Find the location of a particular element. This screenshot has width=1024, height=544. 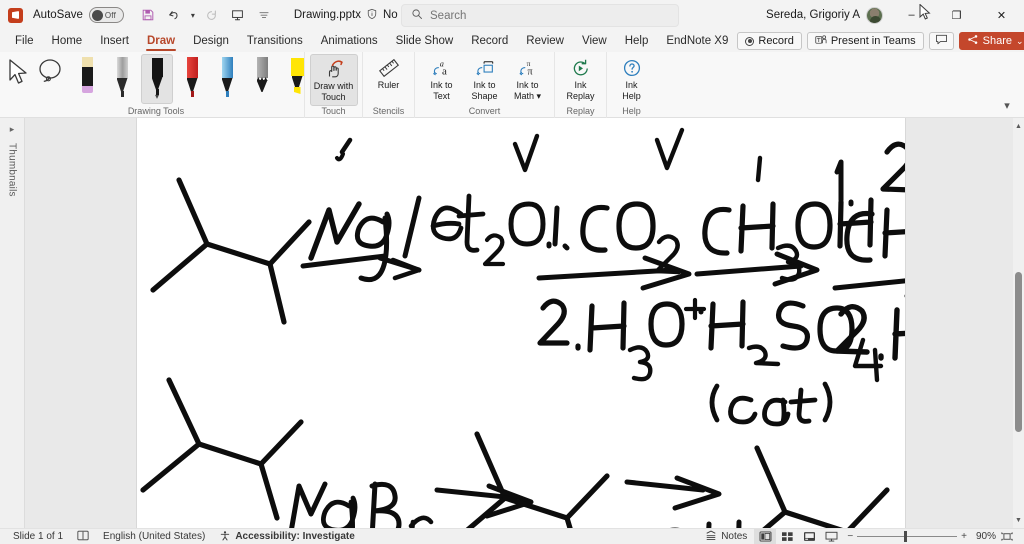

start-presentation-icon is located at coordinates (238, 15).